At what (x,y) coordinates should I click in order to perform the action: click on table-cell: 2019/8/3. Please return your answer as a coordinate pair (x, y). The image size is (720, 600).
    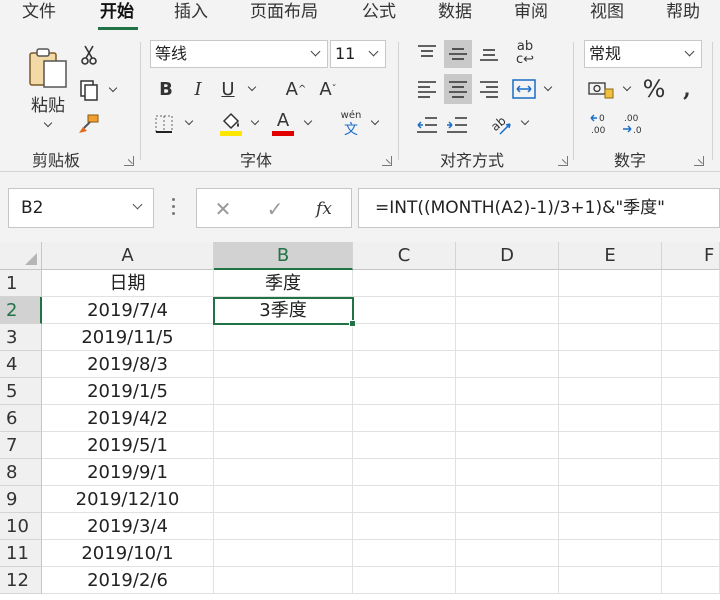
    Looking at the image, I should click on (128, 364).